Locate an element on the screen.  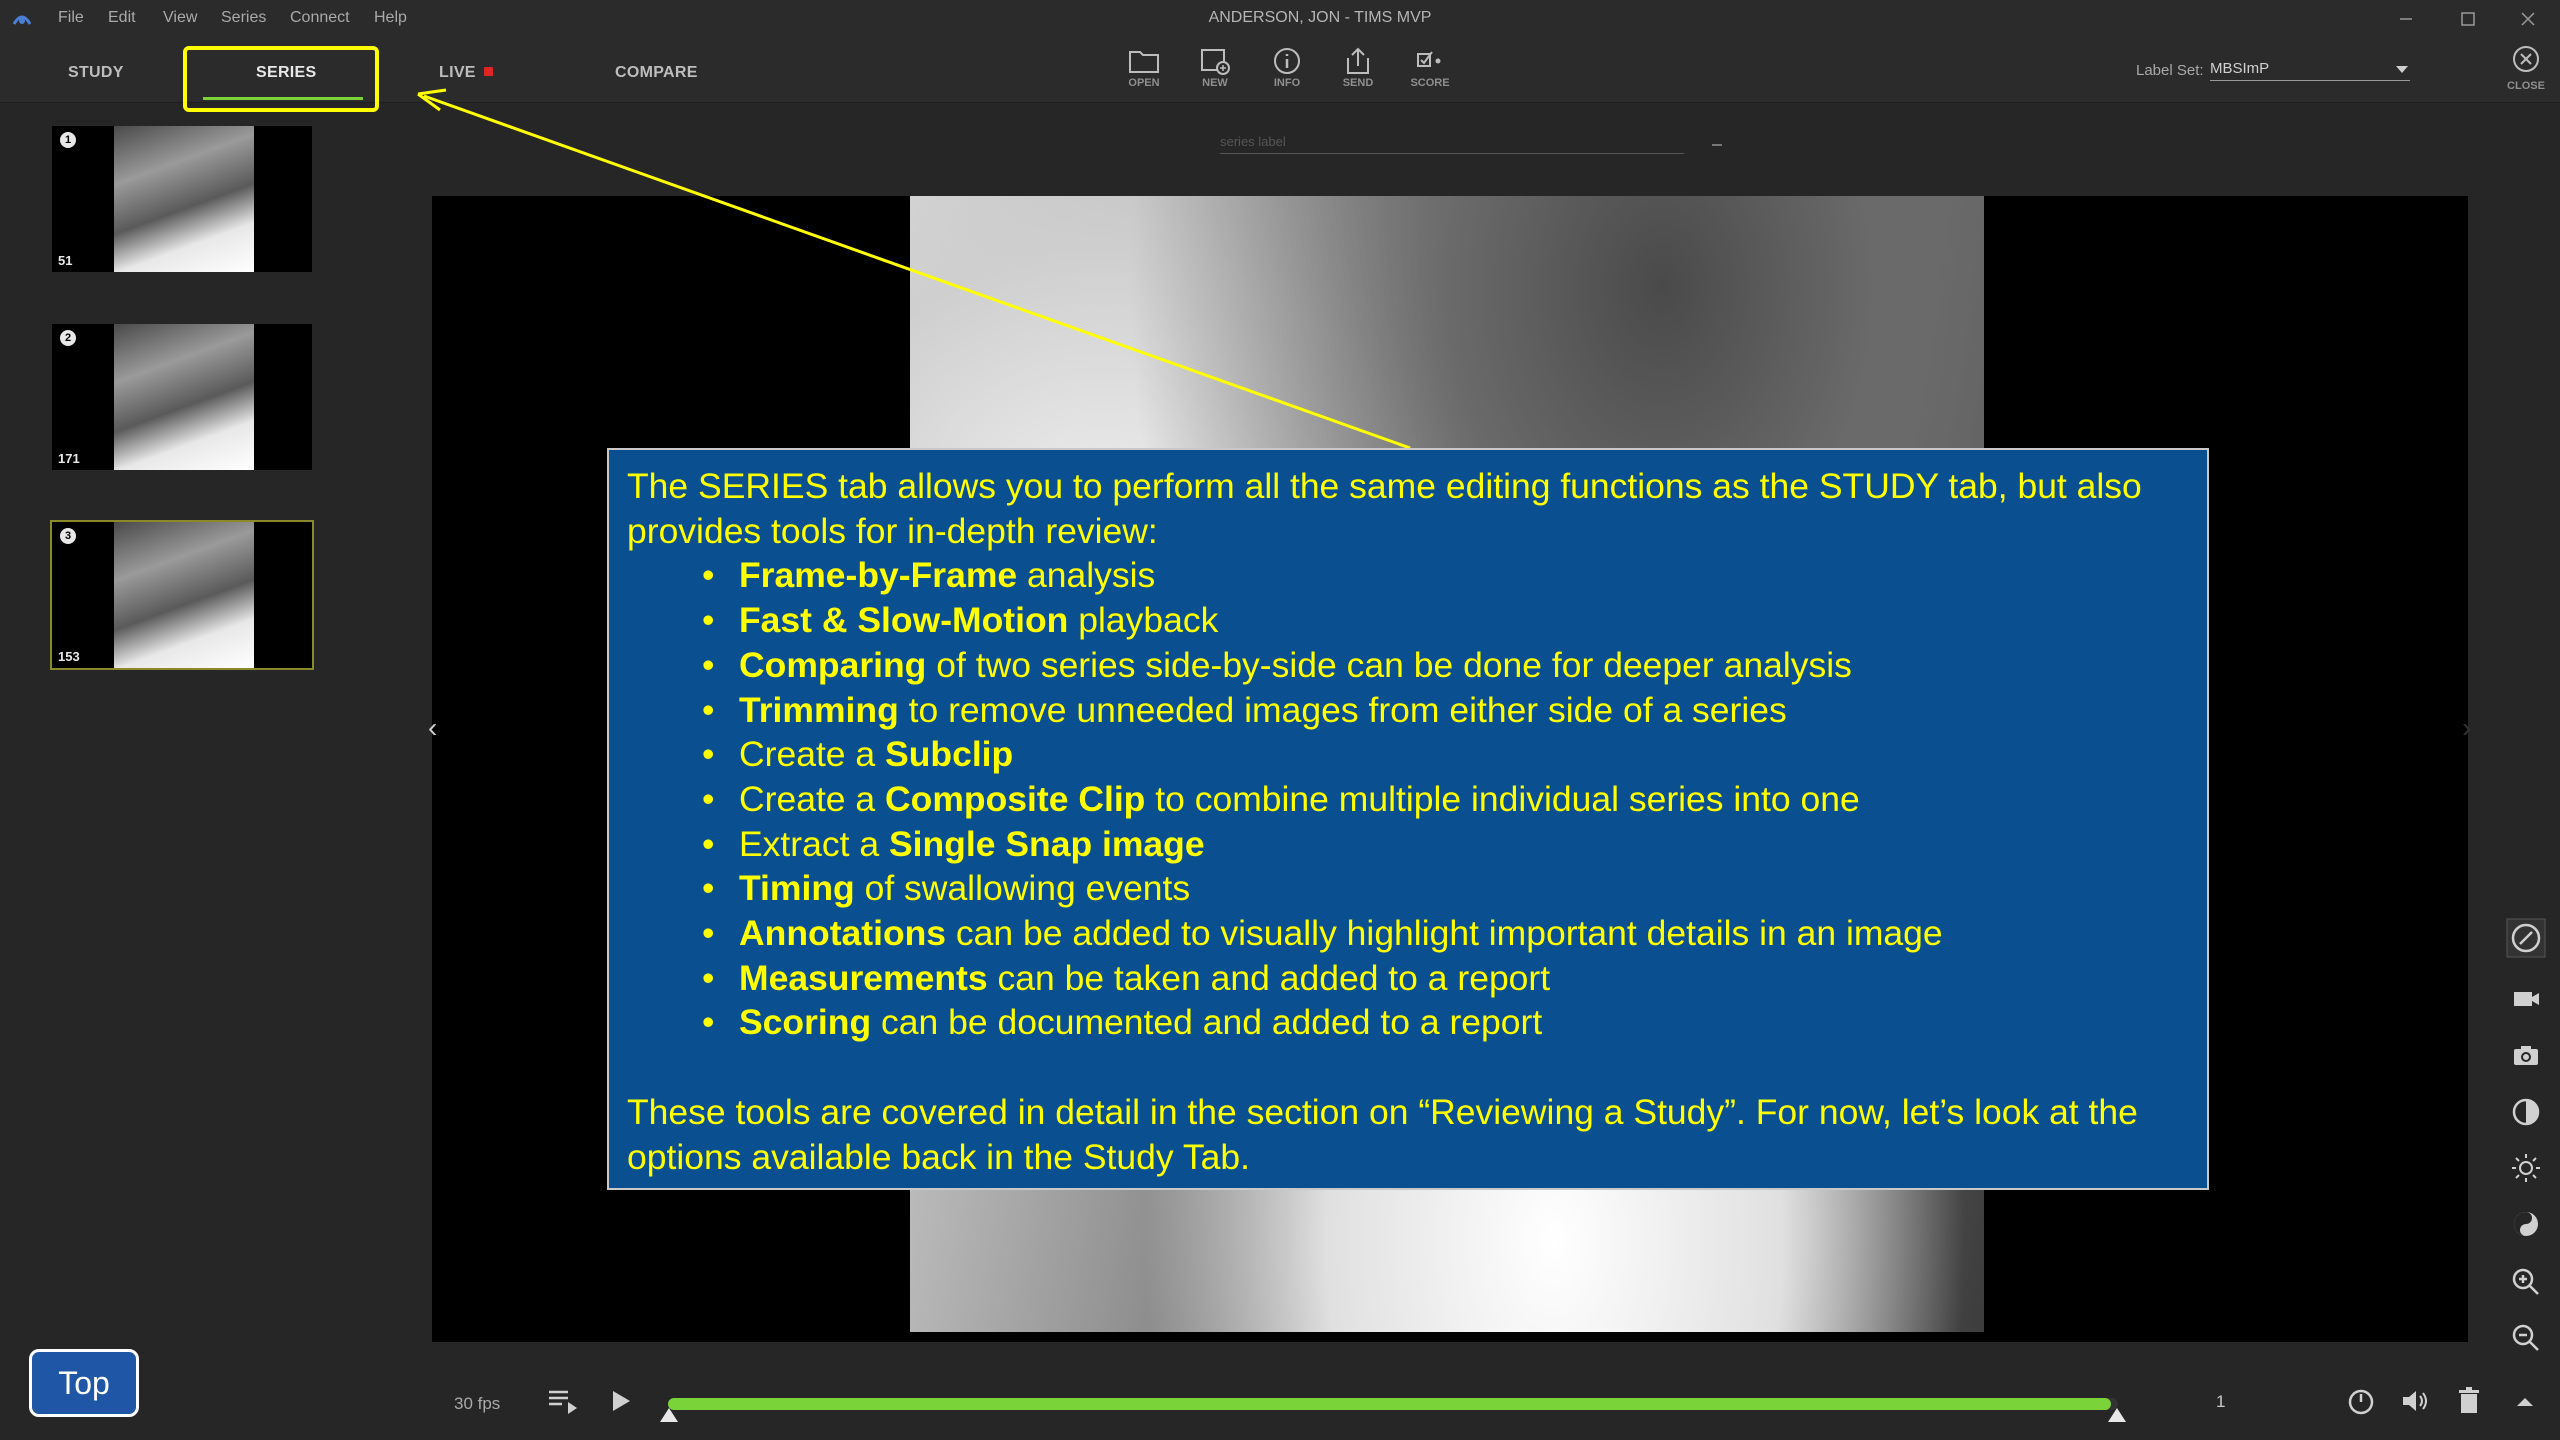
delete-icon is located at coordinates (2469, 1401).